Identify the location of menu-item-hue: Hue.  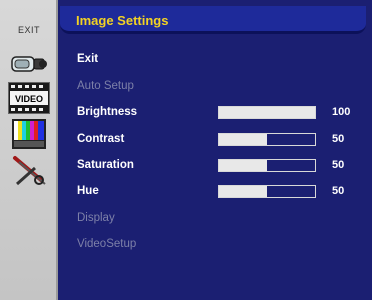
(88, 191).